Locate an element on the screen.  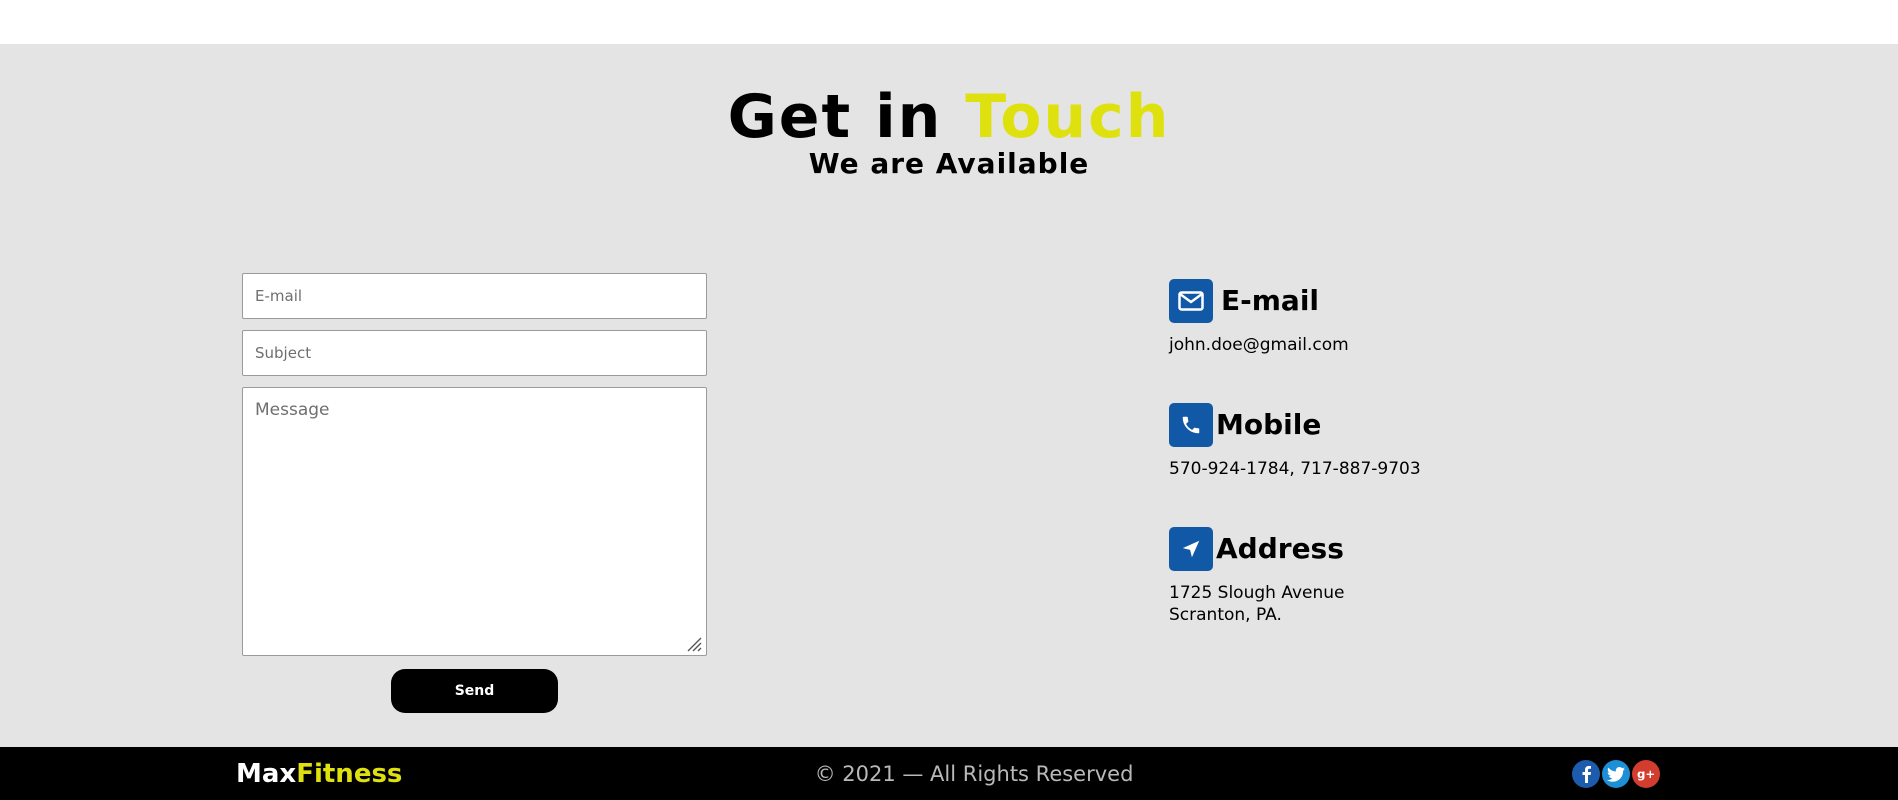
email-title: E-mail is located at coordinates (1270, 300).